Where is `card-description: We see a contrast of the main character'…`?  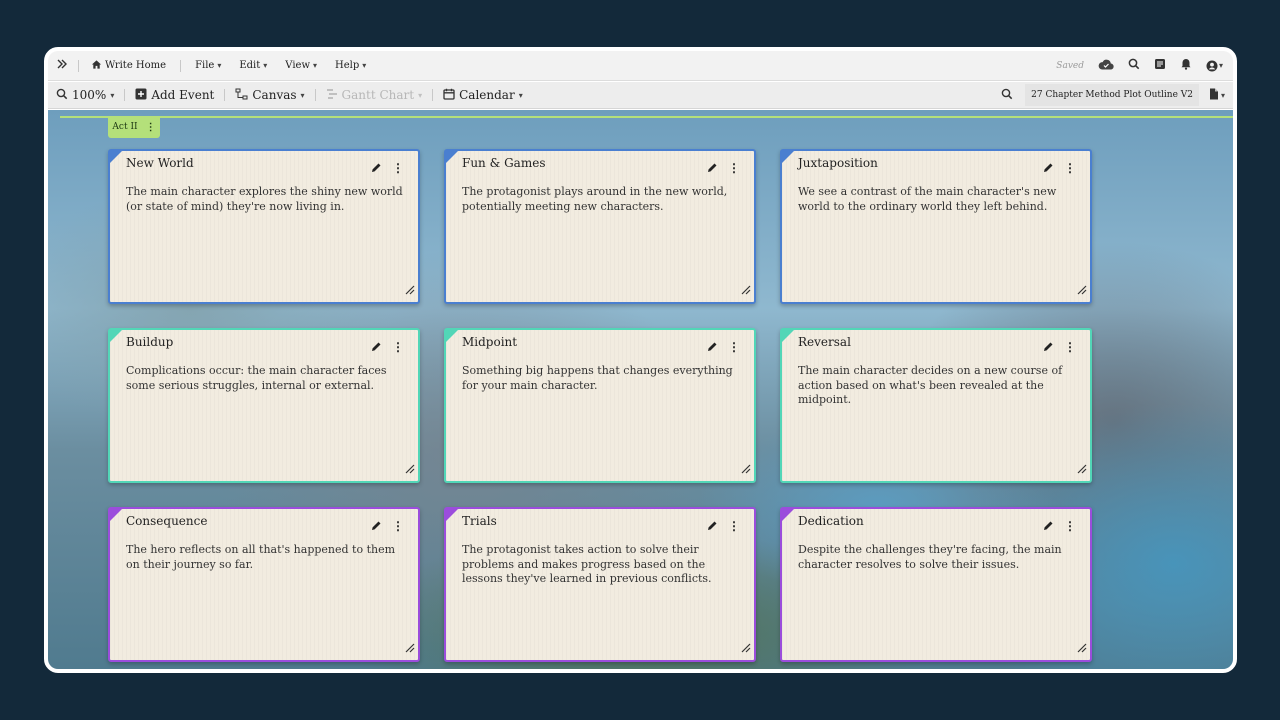 card-description: We see a contrast of the main character'… is located at coordinates (927, 199).